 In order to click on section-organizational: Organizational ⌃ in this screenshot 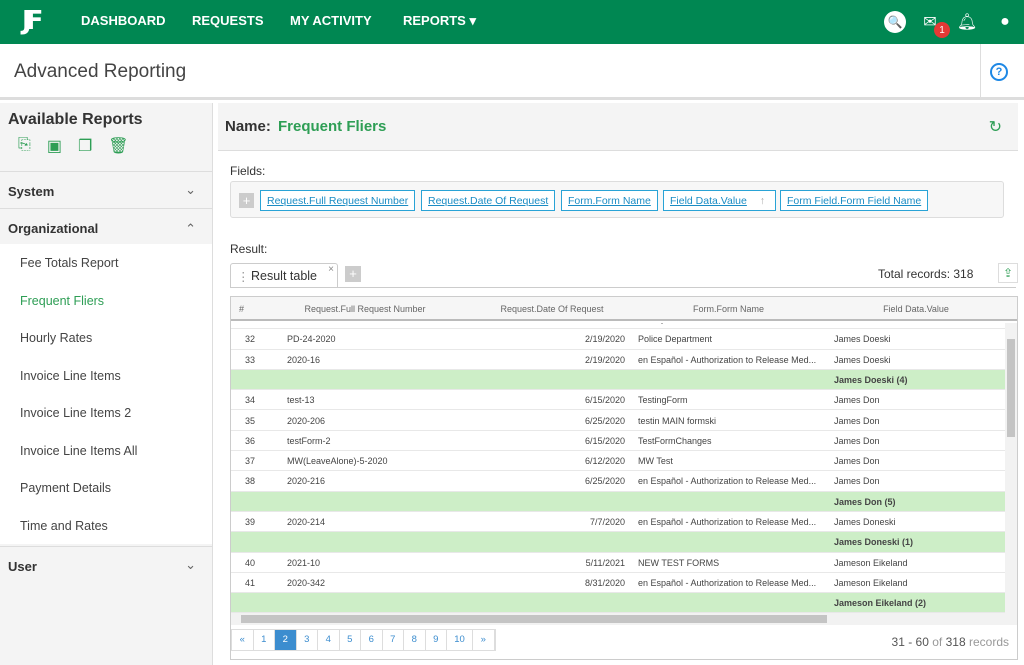, I will do `click(106, 226)`.